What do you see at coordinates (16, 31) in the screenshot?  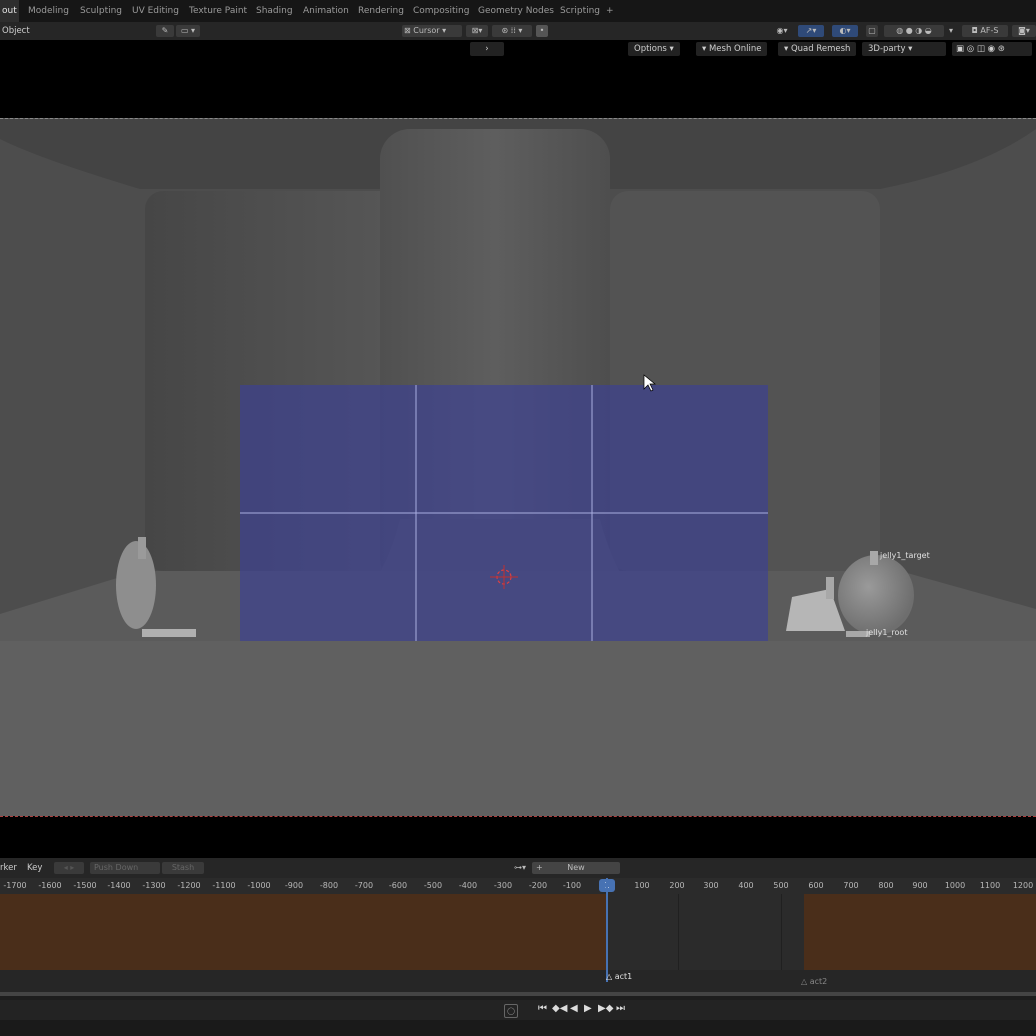 I see `mode-selector: Object` at bounding box center [16, 31].